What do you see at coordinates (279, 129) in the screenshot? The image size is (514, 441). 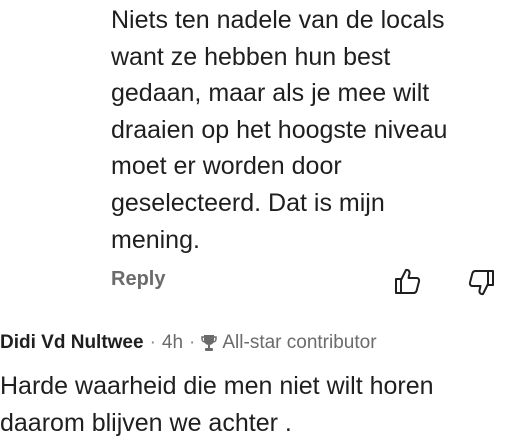 I see `reply-line: draaien op het hoogste niveau` at bounding box center [279, 129].